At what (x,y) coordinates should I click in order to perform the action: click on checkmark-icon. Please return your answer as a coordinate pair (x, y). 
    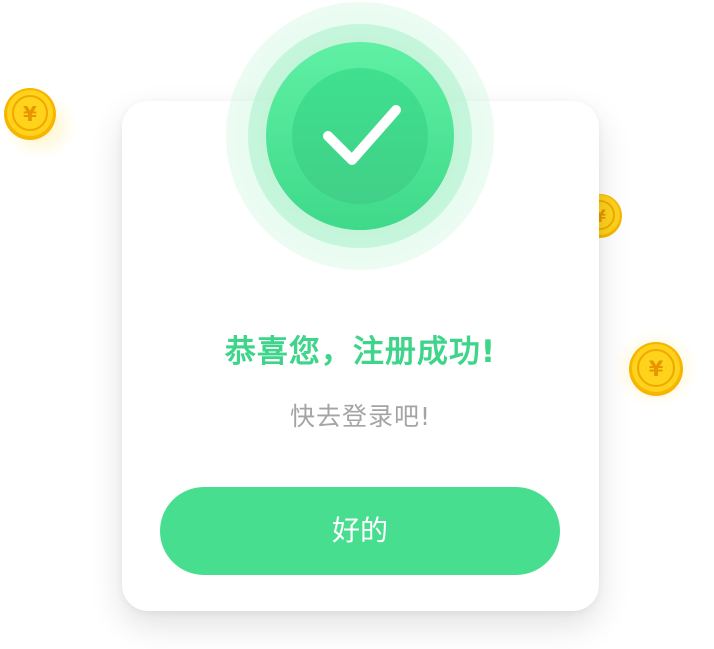
    Looking at the image, I should click on (362, 135).